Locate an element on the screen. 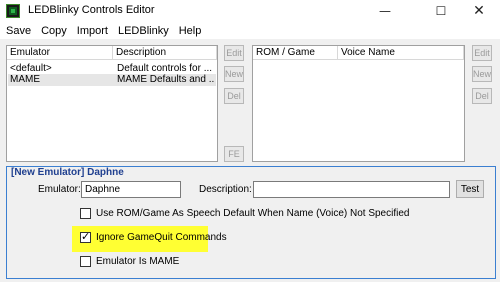 Image resolution: width=500 pixels, height=282 pixels. checkbox-emulator-is-mame: Emulator Is MAME is located at coordinates (129, 261).